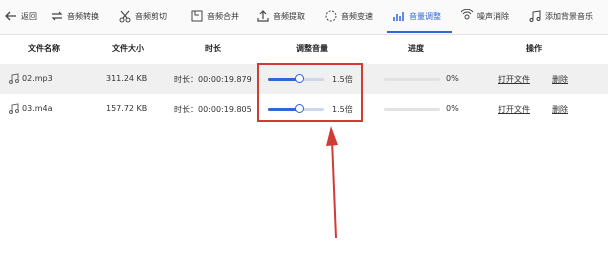 The image size is (608, 255). Describe the element at coordinates (20, 16) in the screenshot. I see `back-button: 返回` at that location.